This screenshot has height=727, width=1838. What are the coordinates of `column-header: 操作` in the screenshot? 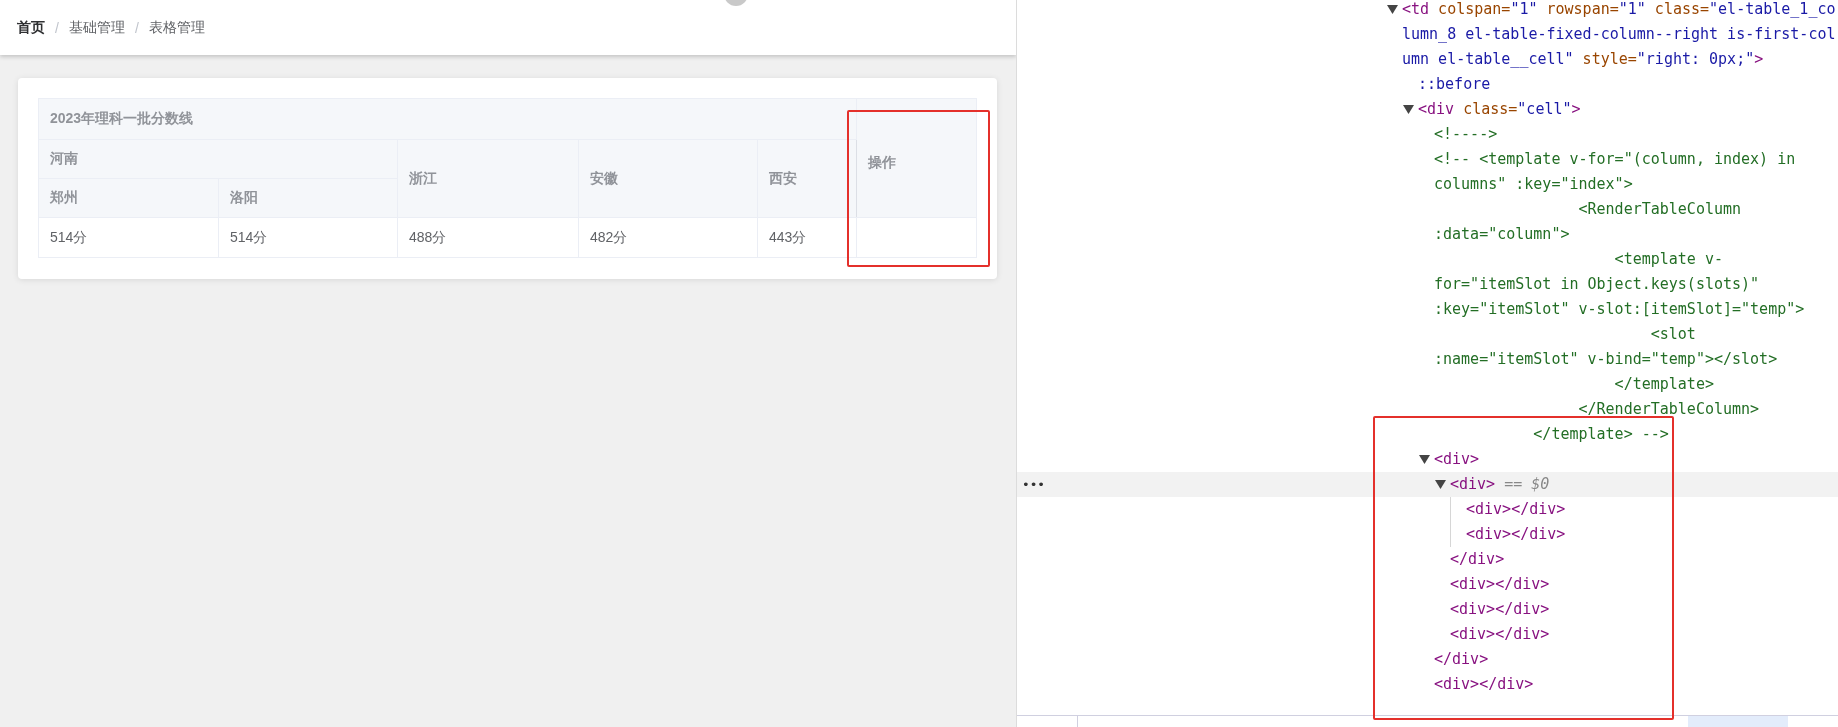 It's located at (916, 158).